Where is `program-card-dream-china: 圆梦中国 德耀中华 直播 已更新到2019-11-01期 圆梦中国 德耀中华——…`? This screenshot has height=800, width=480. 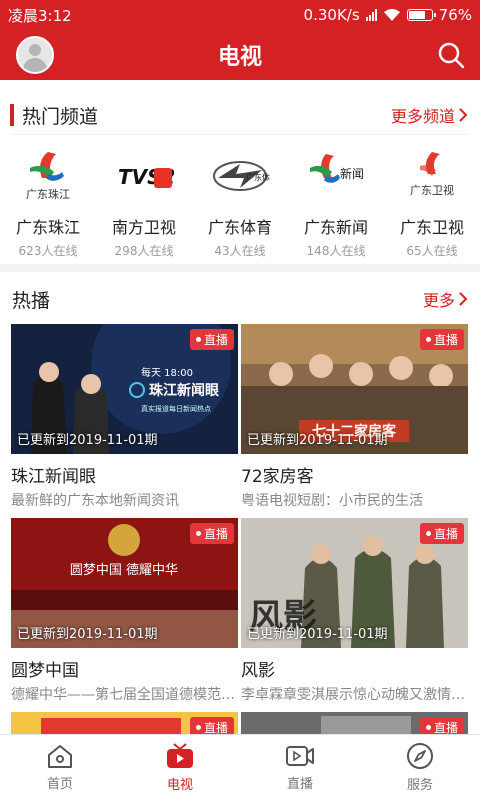 program-card-dream-china: 圆梦中国 德耀中华 直播 已更新到2019-11-01期 圆梦中国 德耀中华——… is located at coordinates (124, 611).